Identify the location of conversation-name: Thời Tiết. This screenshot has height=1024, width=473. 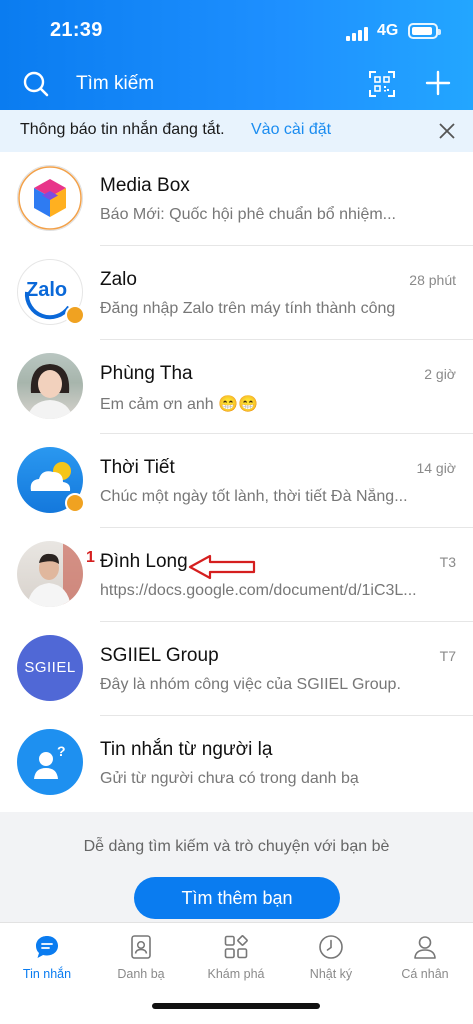
(137, 467).